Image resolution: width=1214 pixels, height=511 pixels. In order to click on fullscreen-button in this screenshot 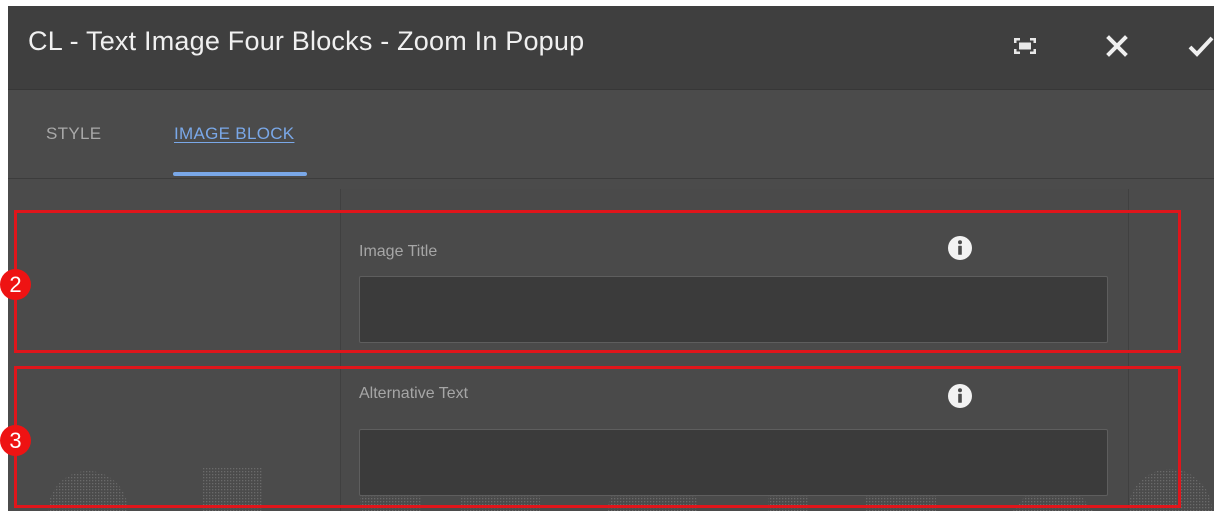, I will do `click(1025, 46)`.